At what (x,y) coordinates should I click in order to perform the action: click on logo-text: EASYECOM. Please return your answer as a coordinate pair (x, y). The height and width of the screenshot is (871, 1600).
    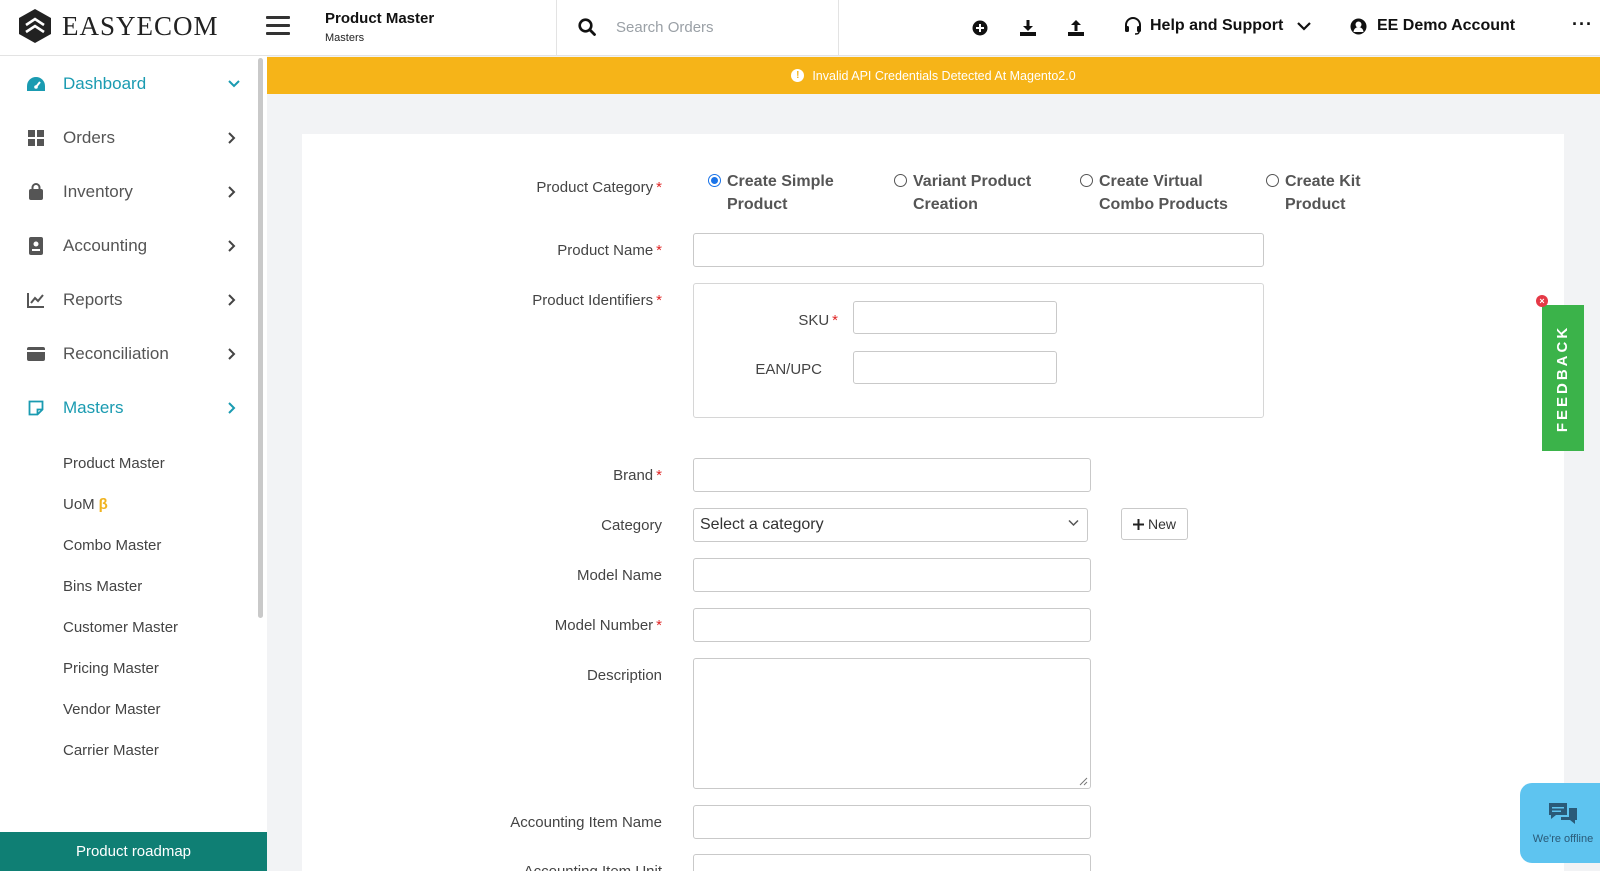
    Looking at the image, I should click on (140, 25).